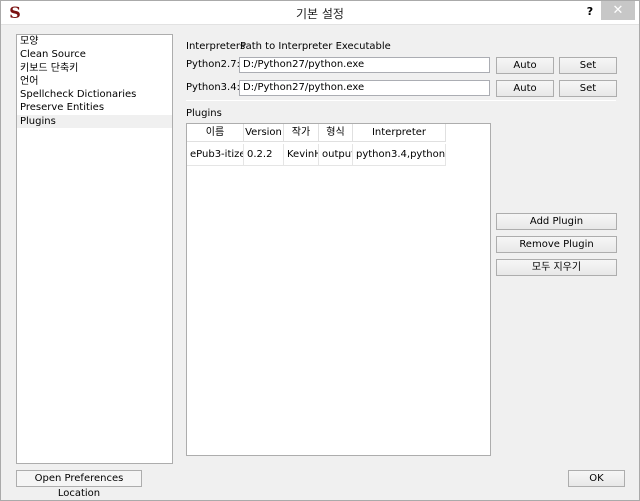 The width and height of the screenshot is (640, 501). I want to click on sidebar-item-keyboard-shortcuts: 키보드 단축키, so click(94, 68).